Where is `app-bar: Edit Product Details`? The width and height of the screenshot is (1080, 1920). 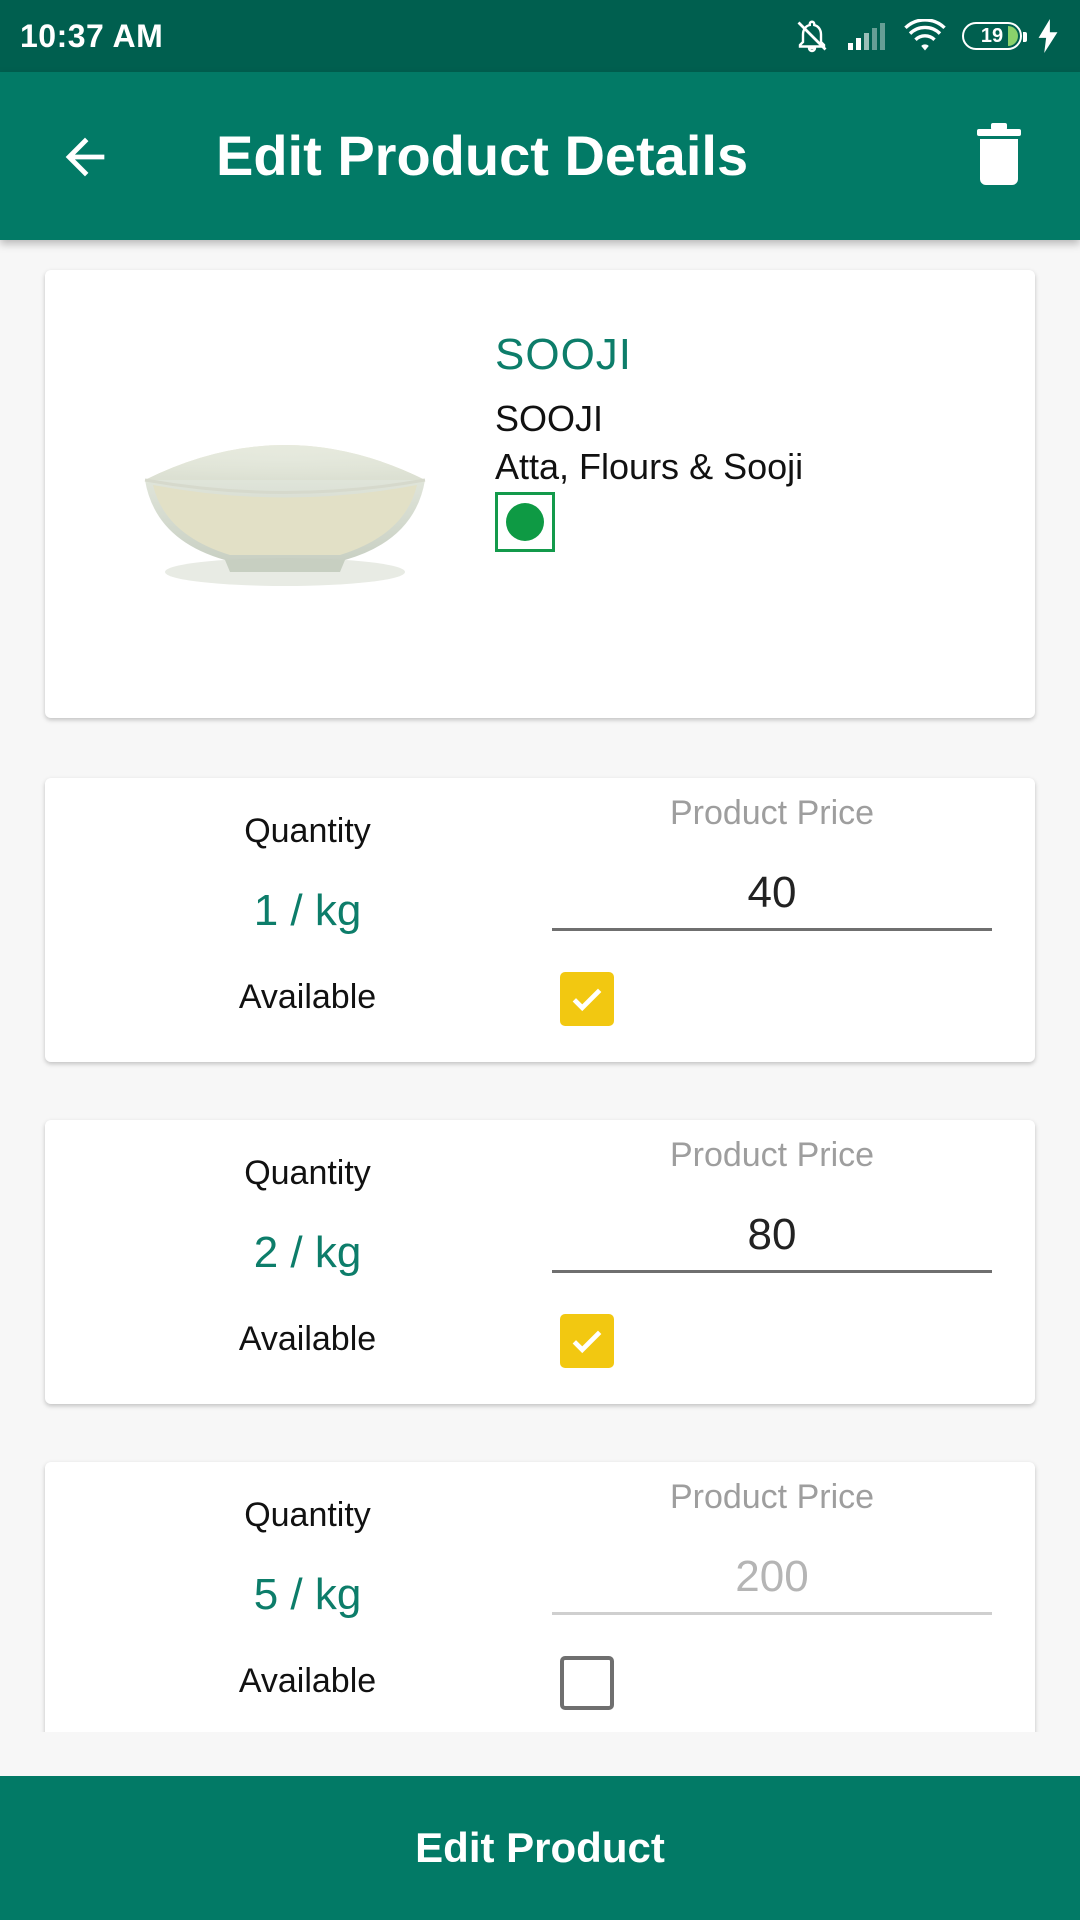 app-bar: Edit Product Details is located at coordinates (540, 156).